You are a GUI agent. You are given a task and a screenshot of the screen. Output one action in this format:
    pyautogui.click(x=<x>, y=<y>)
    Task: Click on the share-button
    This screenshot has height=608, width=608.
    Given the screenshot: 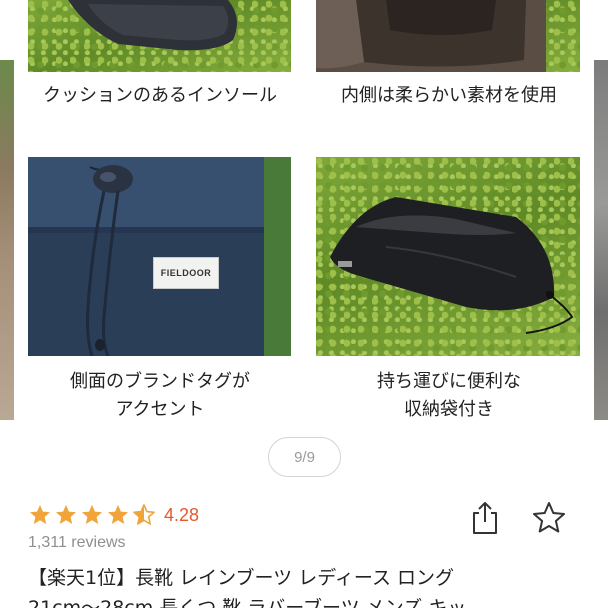 What is the action you would take?
    pyautogui.click(x=485, y=518)
    